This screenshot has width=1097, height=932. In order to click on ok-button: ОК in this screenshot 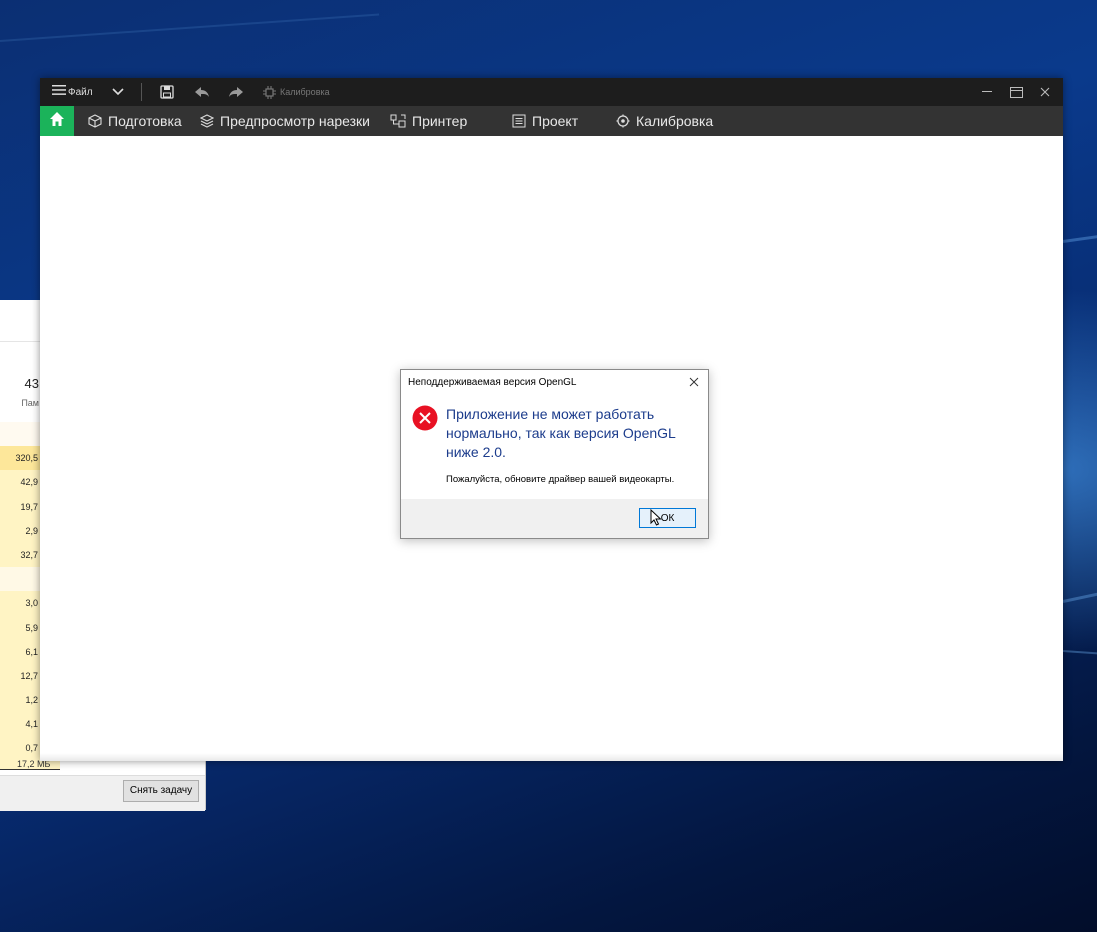, I will do `click(667, 518)`.